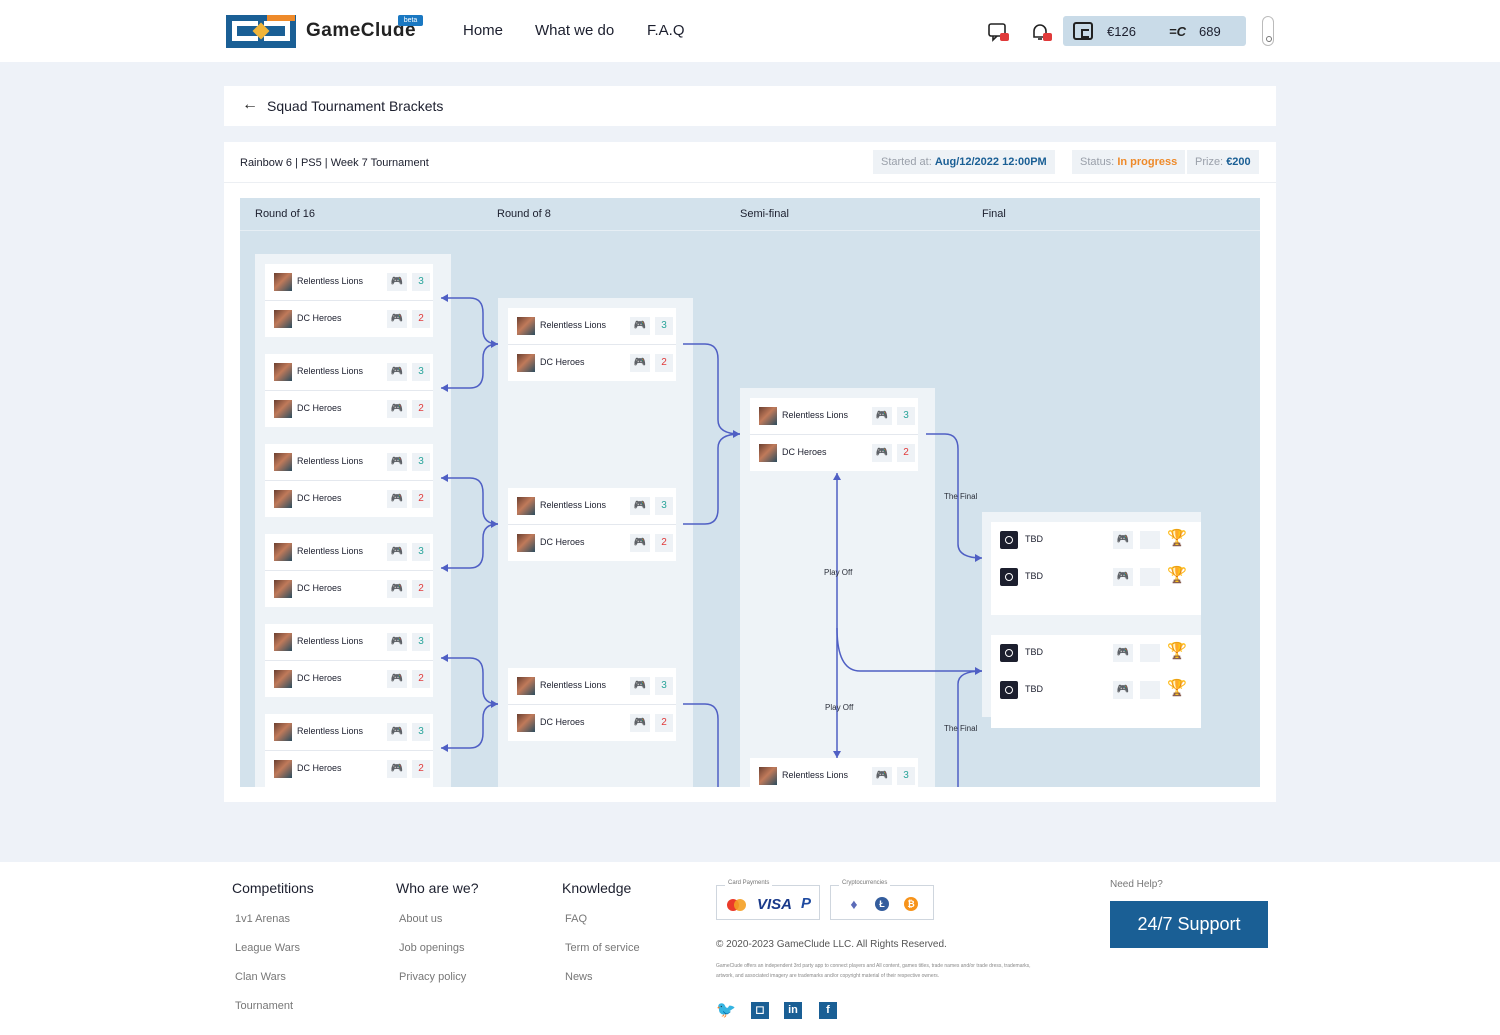  What do you see at coordinates (431, 948) in the screenshot?
I see `footer-link-job-openings: Job openings` at bounding box center [431, 948].